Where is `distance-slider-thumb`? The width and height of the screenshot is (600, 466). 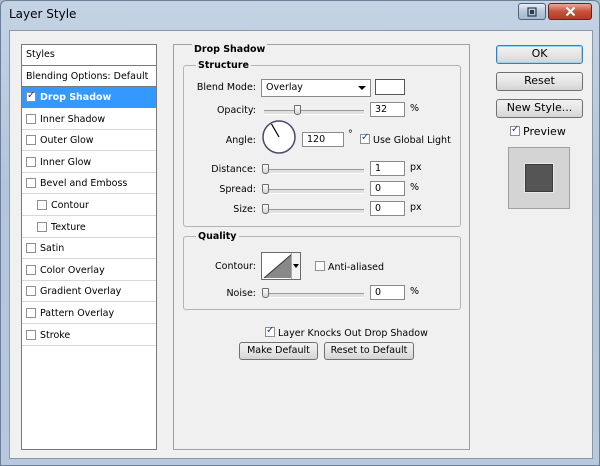
distance-slider-thumb is located at coordinates (265, 169).